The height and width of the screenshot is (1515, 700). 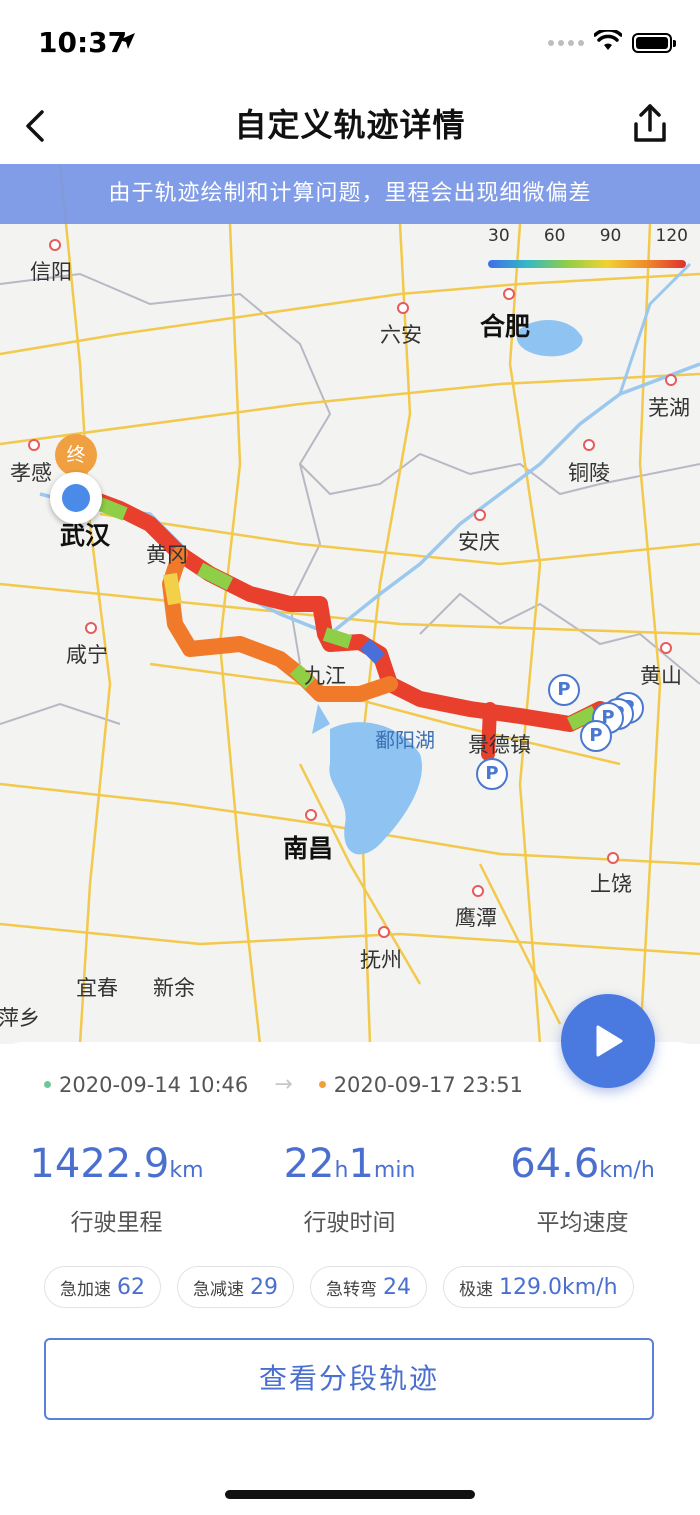 What do you see at coordinates (154, 1084) in the screenshot?
I see `start-time: 2020-09-14 10:46` at bounding box center [154, 1084].